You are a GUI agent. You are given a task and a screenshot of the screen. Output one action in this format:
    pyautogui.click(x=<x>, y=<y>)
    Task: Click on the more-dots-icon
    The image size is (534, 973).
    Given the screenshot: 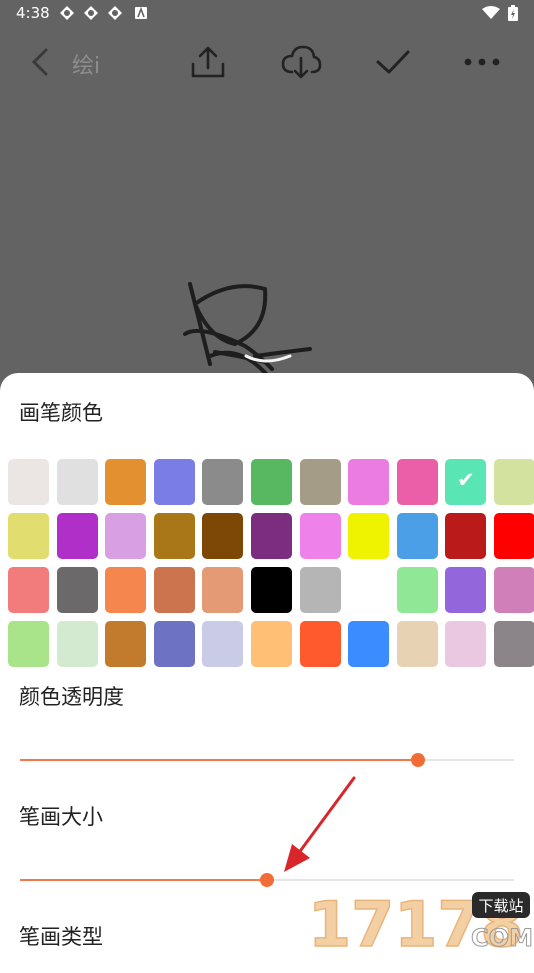 What is the action you would take?
    pyautogui.click(x=482, y=62)
    